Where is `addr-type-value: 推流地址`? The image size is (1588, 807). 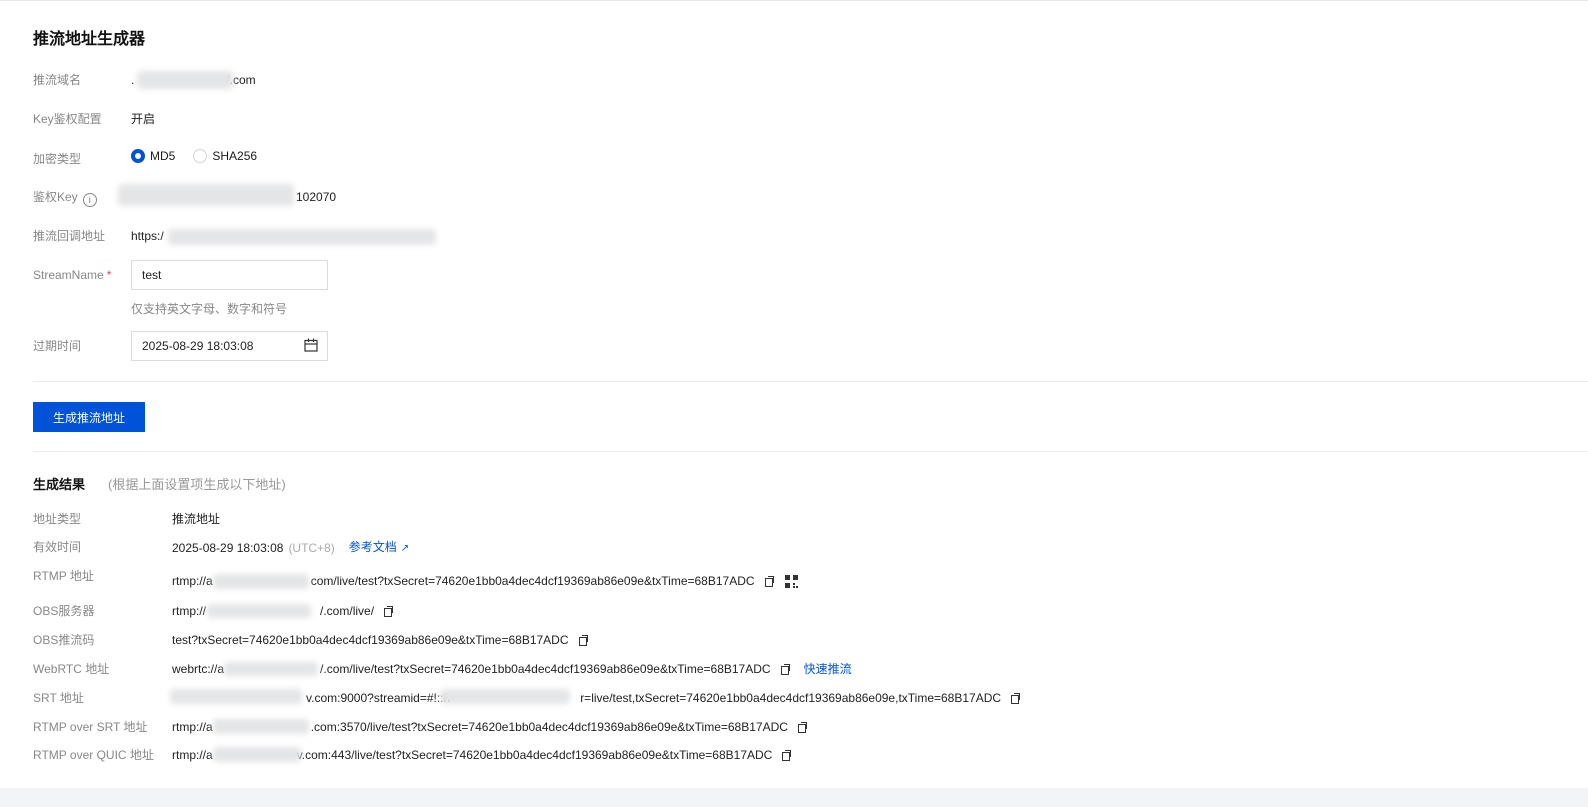
addr-type-value: 推流地址 is located at coordinates (196, 519).